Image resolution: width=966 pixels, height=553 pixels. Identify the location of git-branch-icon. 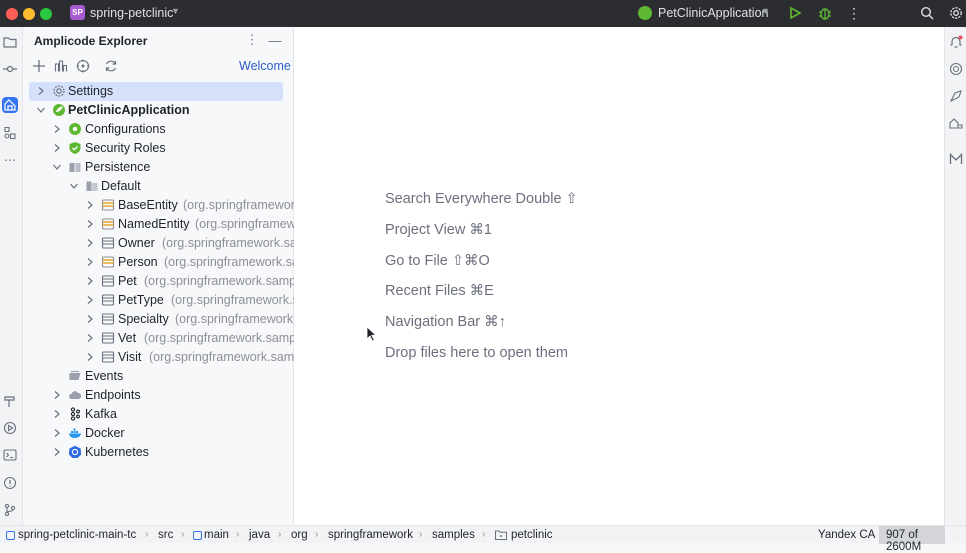
(10, 510).